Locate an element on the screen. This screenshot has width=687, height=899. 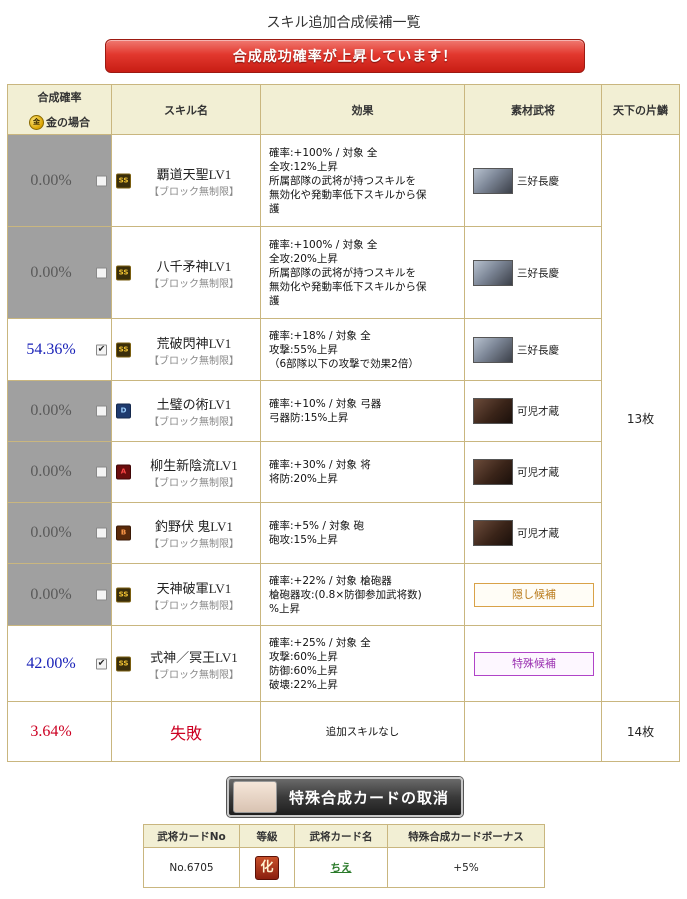
skill-cell: B 釣野伏 鬼LV1 【ブロック無制限】 is located at coordinates (186, 533).